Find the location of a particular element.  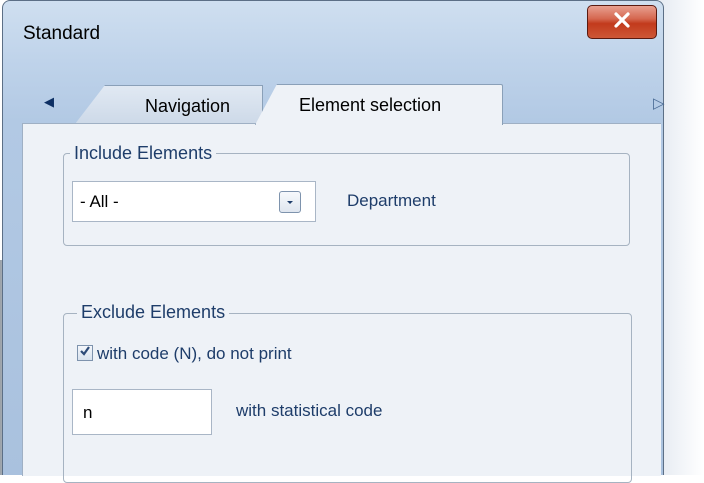

department-label: Department is located at coordinates (391, 200).